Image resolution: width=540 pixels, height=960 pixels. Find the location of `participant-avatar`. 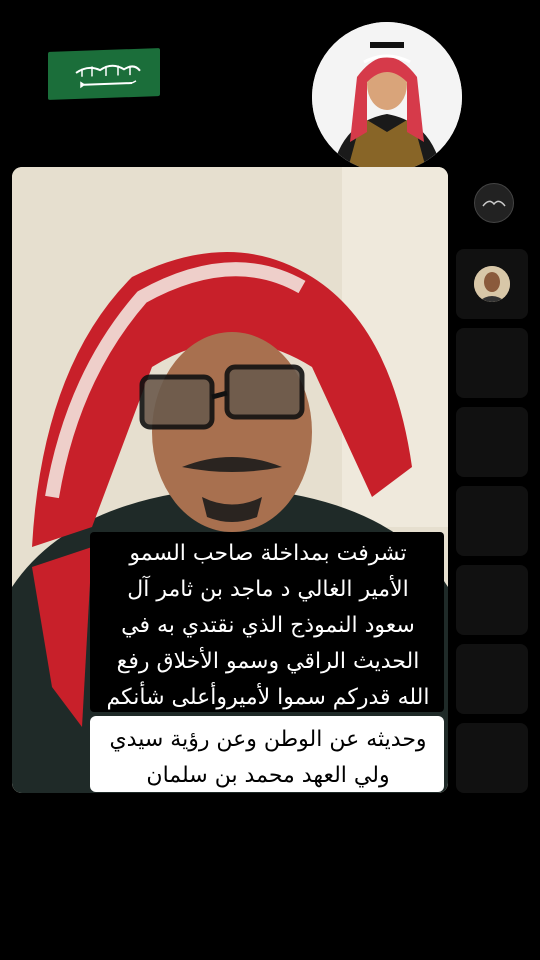

participant-avatar is located at coordinates (492, 284).